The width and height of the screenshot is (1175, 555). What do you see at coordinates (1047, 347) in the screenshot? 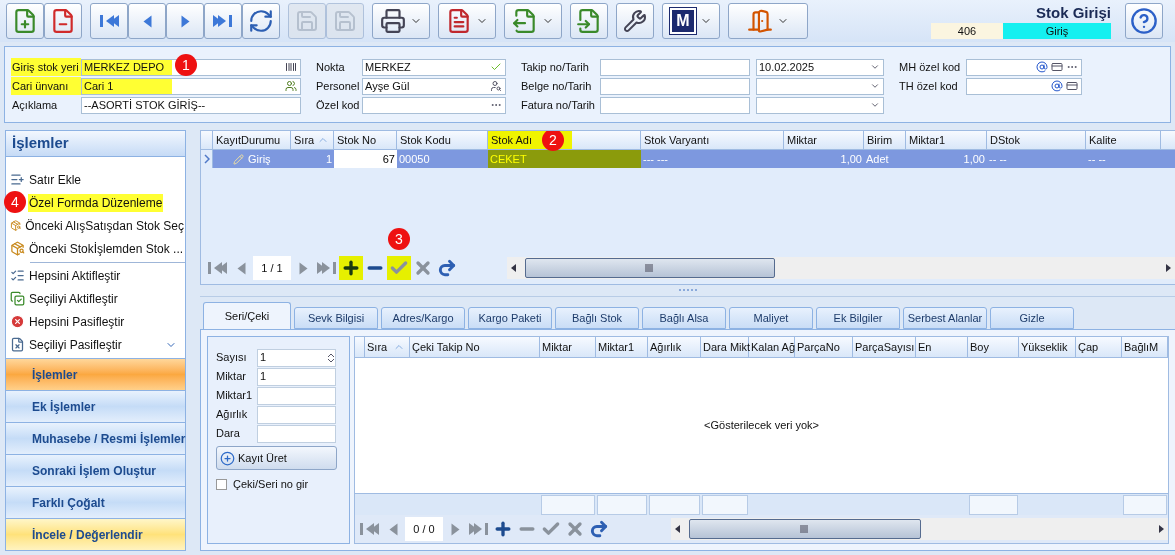
I see `column-header: Yükseklik` at bounding box center [1047, 347].